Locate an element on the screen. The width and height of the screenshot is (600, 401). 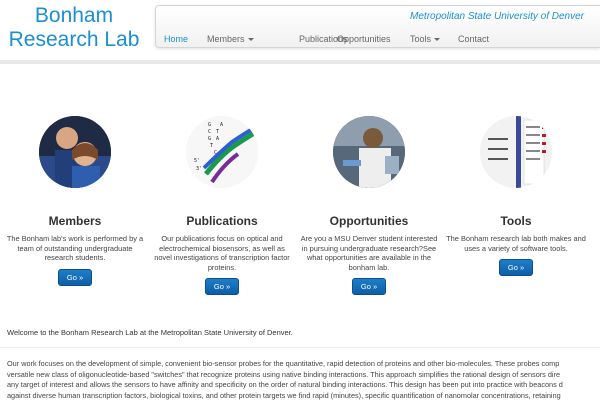
nav-contact: Contact is located at coordinates (473, 39).